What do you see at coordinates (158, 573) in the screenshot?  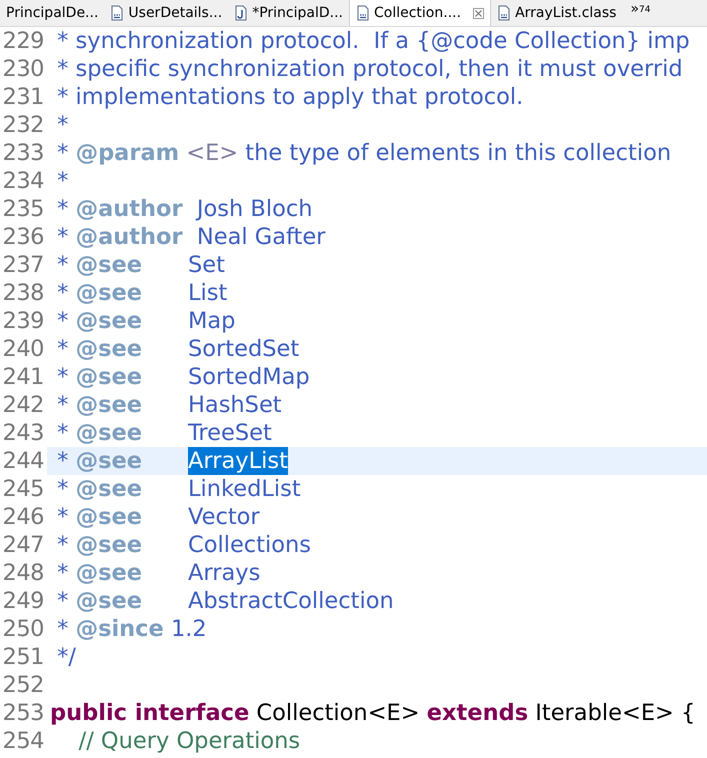 I see `code-line: * @see Arrays` at bounding box center [158, 573].